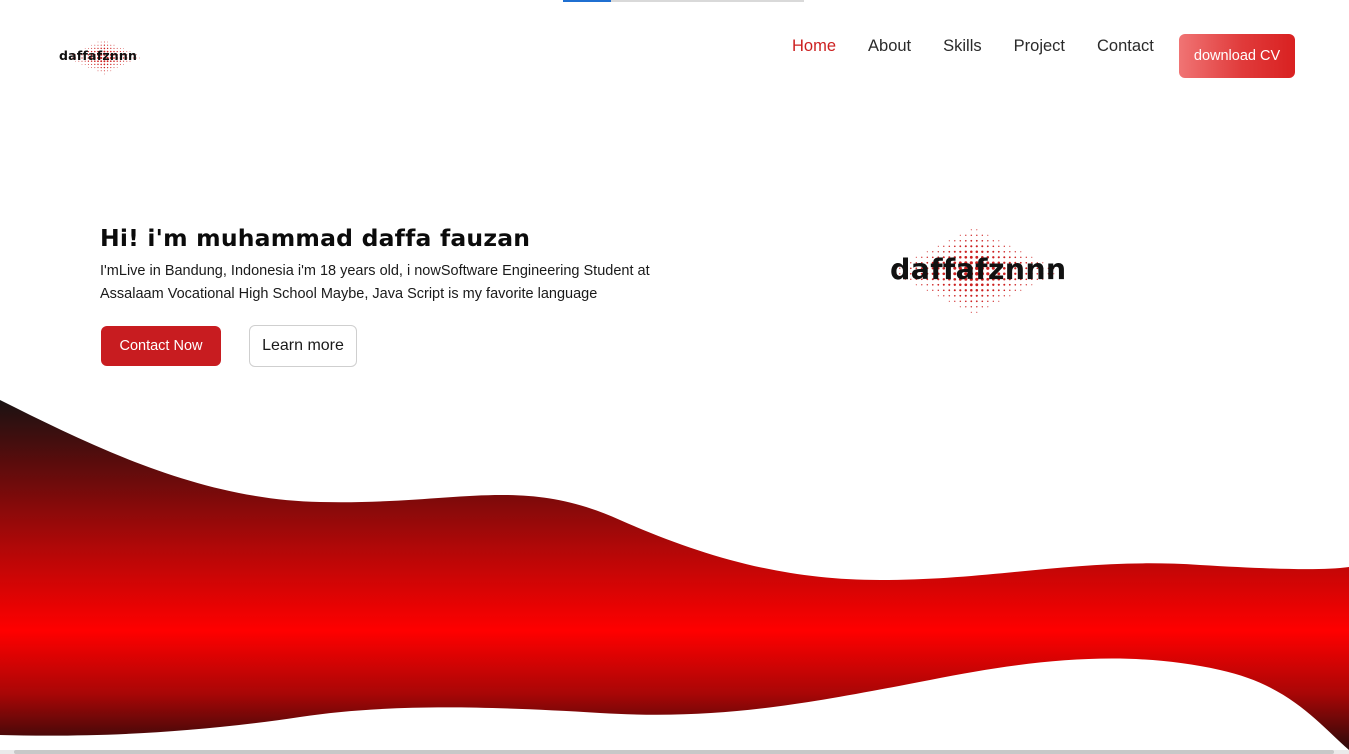 Image resolution: width=1349 pixels, height=754 pixels. I want to click on contact-now-button: Contact Now, so click(161, 346).